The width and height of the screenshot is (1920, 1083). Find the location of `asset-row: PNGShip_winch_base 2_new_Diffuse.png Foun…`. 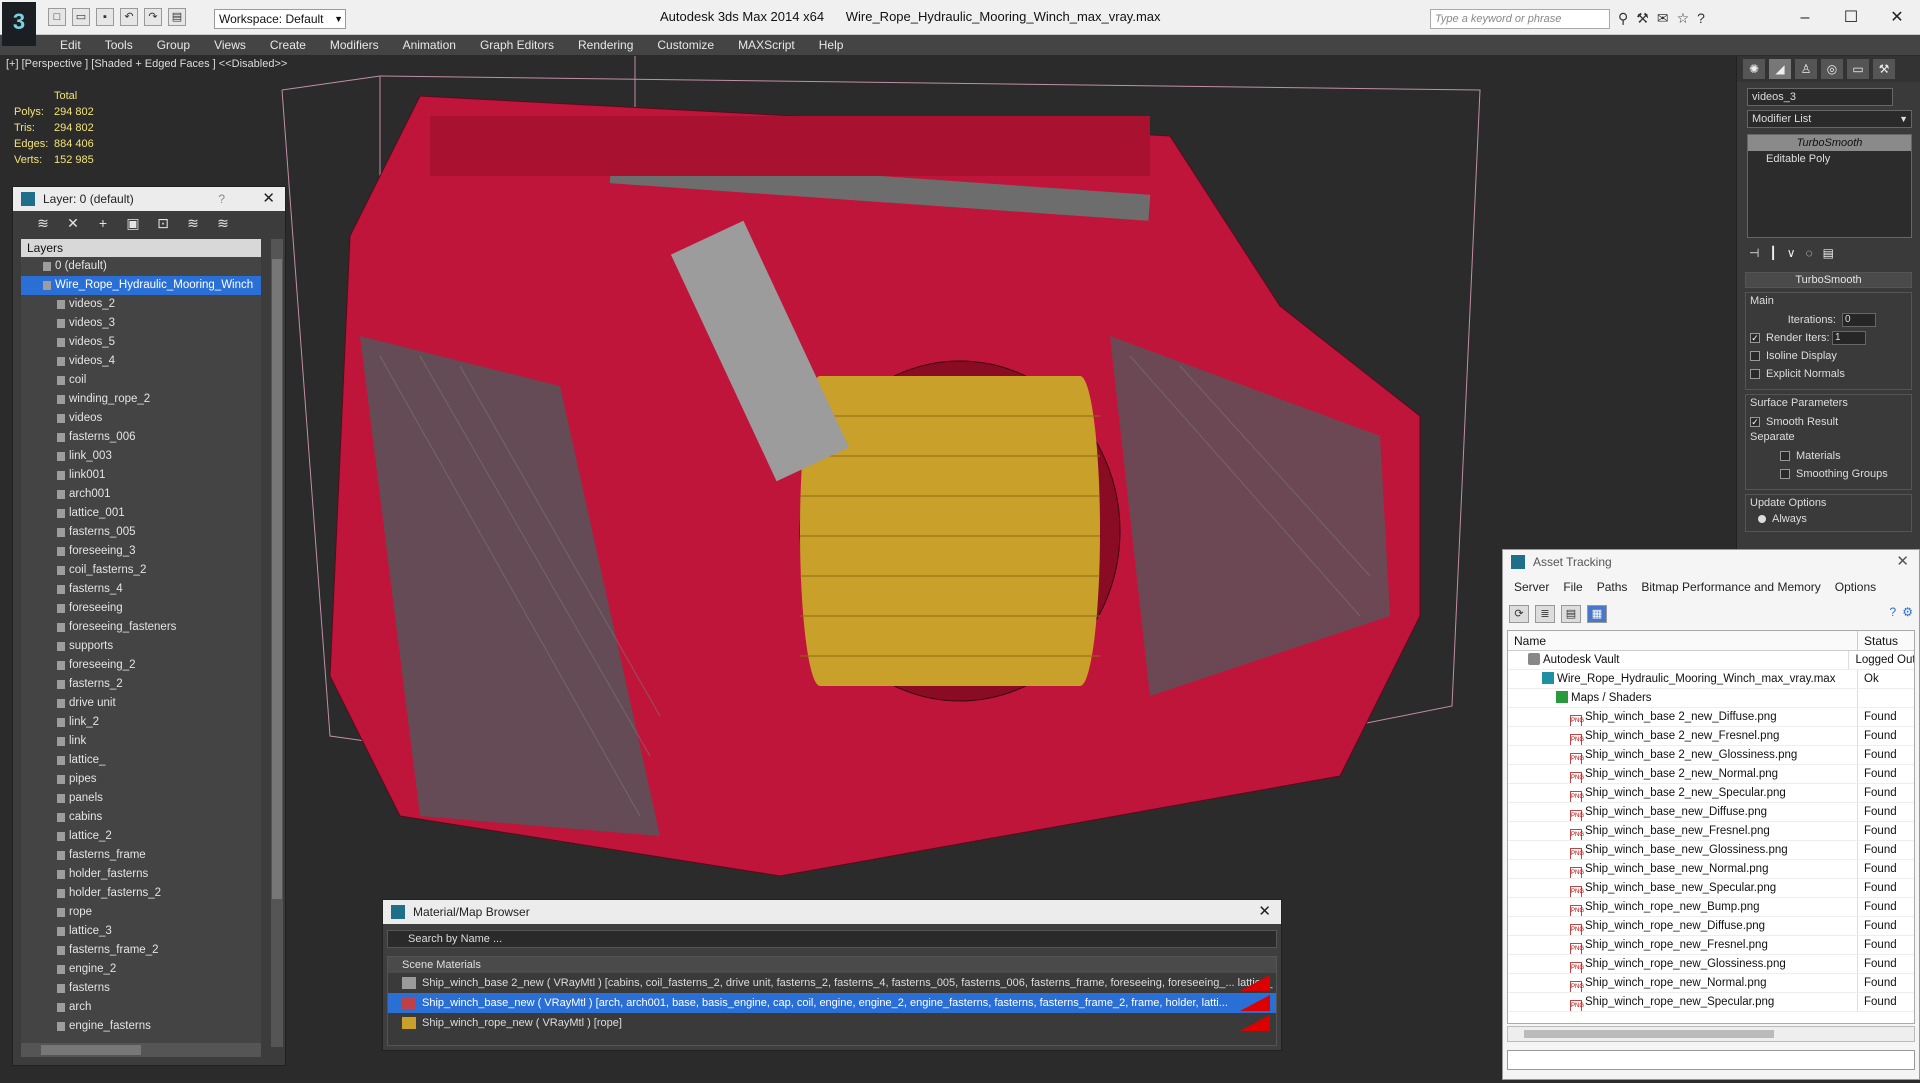

asset-row: PNGShip_winch_base 2_new_Diffuse.png Foun… is located at coordinates (1711, 717).